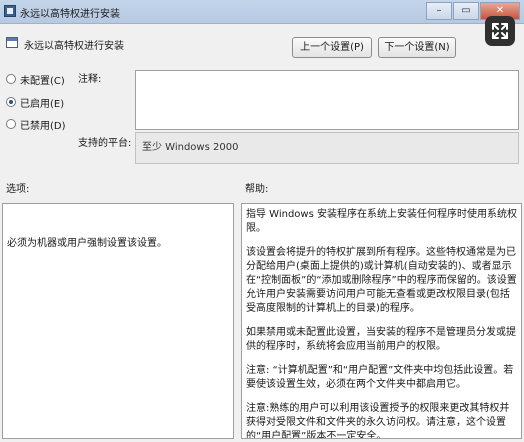 The width and height of the screenshot is (524, 442). I want to click on fullscreen-expand-button, so click(500, 31).